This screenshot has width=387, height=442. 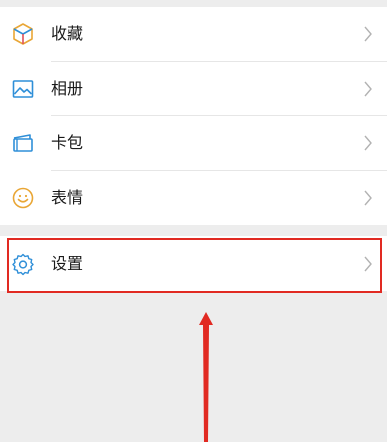 What do you see at coordinates (193, 89) in the screenshot?
I see `menu-item-album: 相册` at bounding box center [193, 89].